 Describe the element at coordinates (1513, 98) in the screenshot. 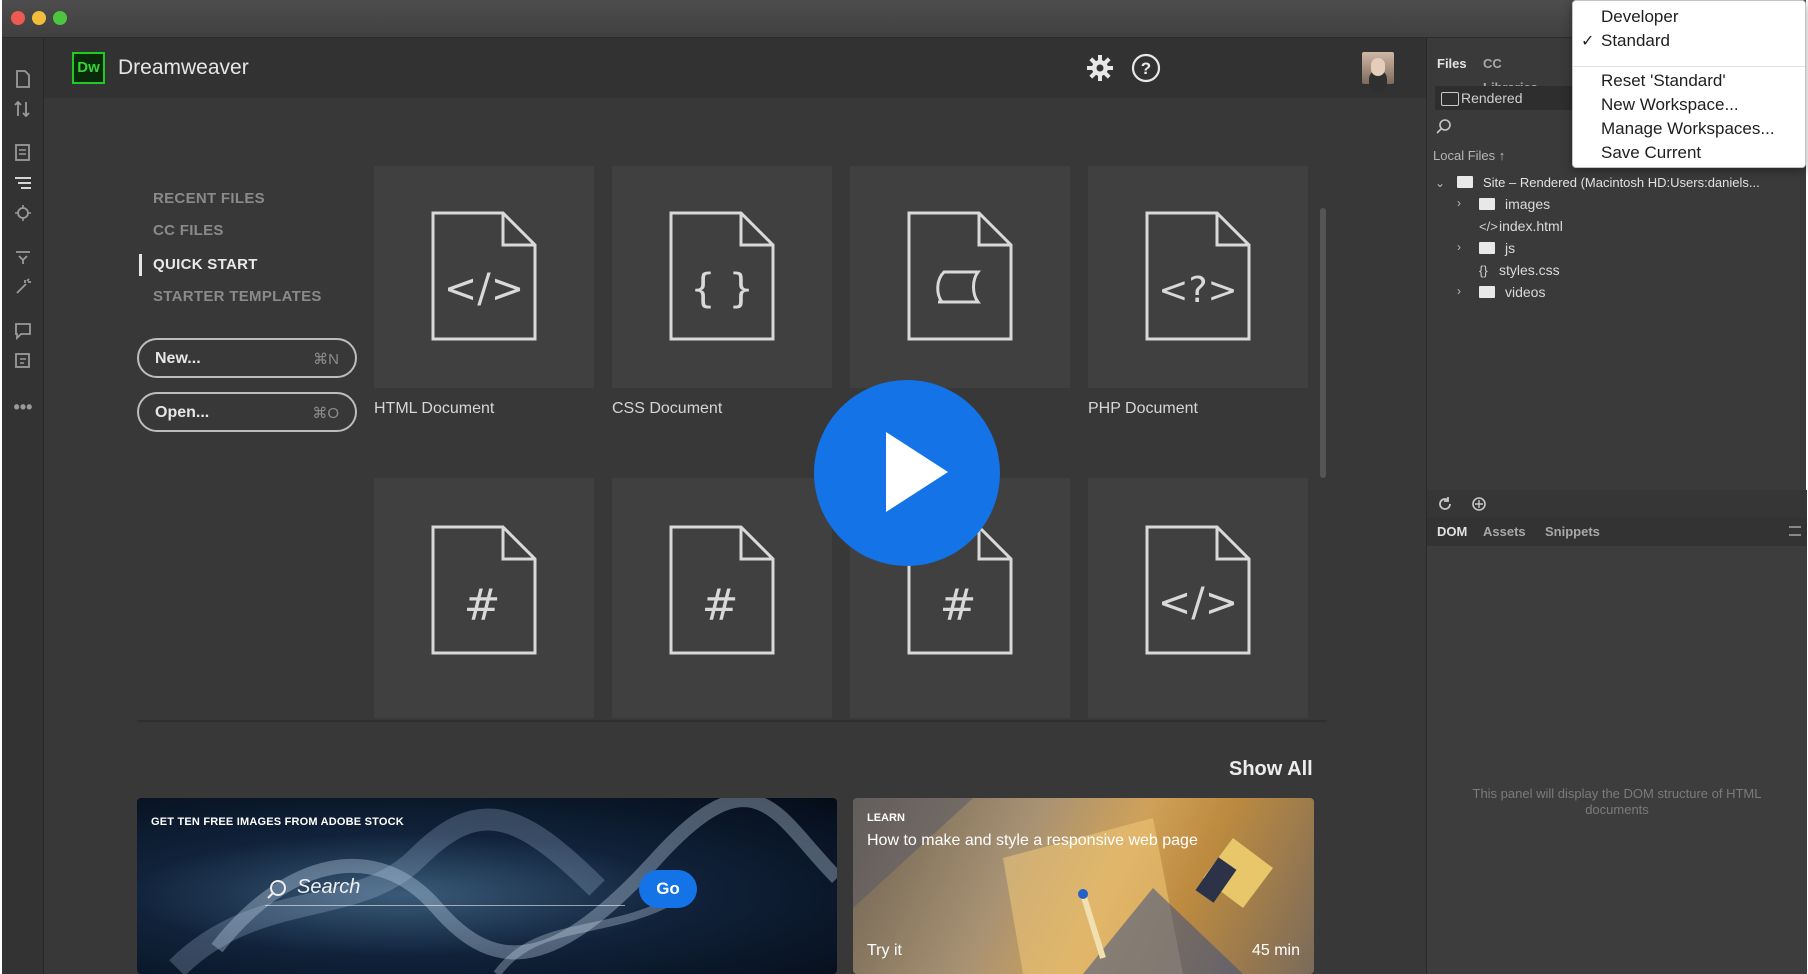

I see `site-select: Rendered` at that location.